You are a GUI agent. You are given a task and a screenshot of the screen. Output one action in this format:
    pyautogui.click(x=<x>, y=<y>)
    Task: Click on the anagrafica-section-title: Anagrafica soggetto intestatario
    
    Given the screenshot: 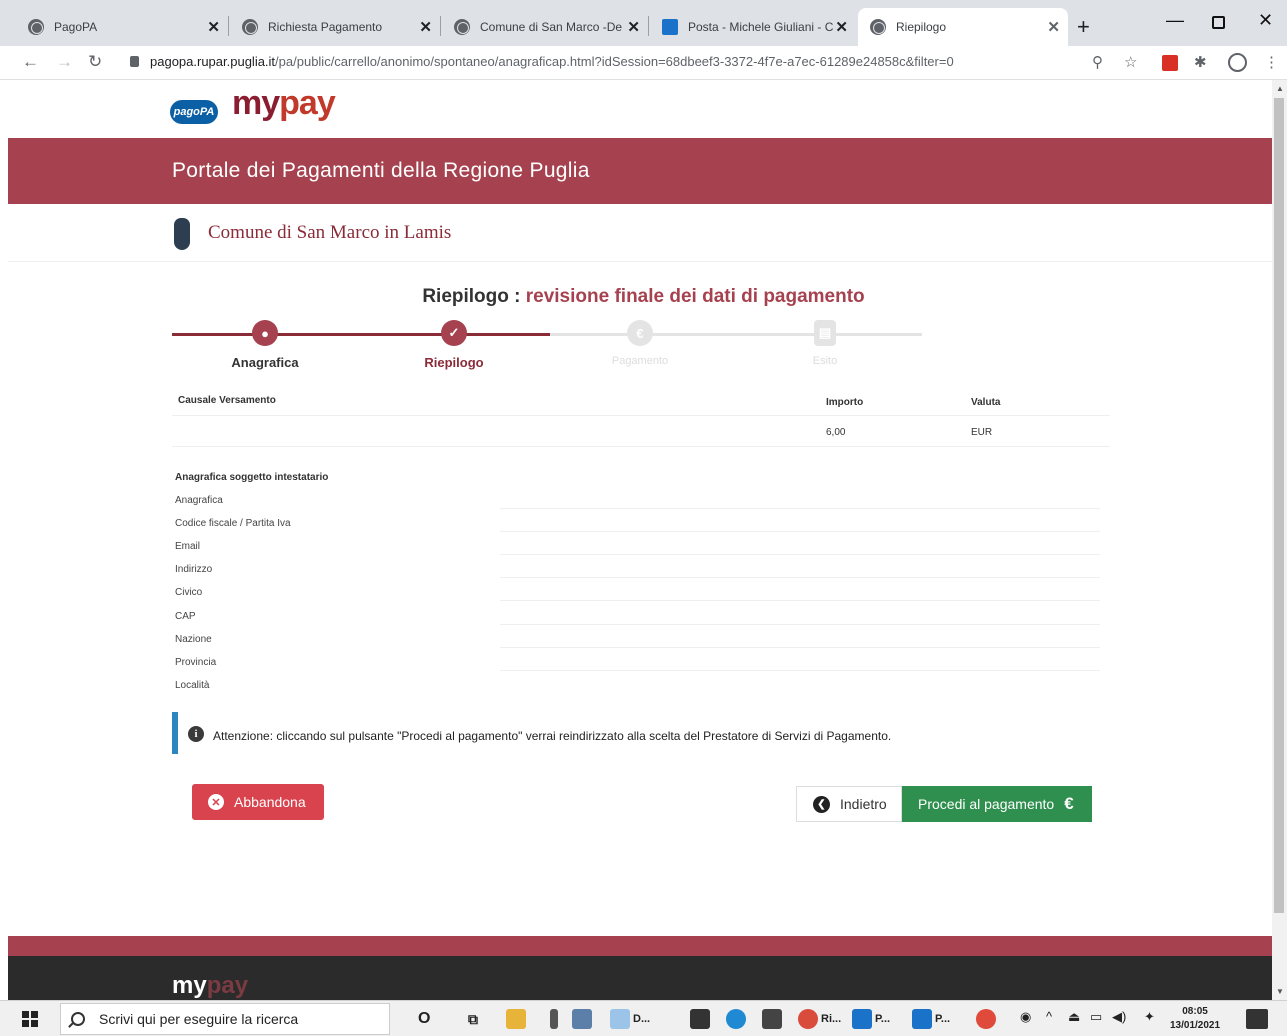 What is the action you would take?
    pyautogui.click(x=252, y=477)
    